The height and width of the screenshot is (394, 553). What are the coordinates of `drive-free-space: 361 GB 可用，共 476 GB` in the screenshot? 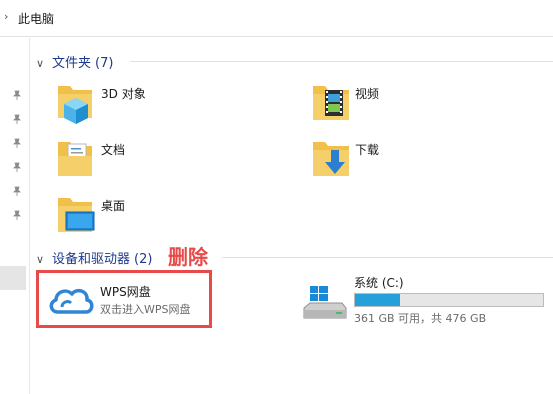 It's located at (420, 318).